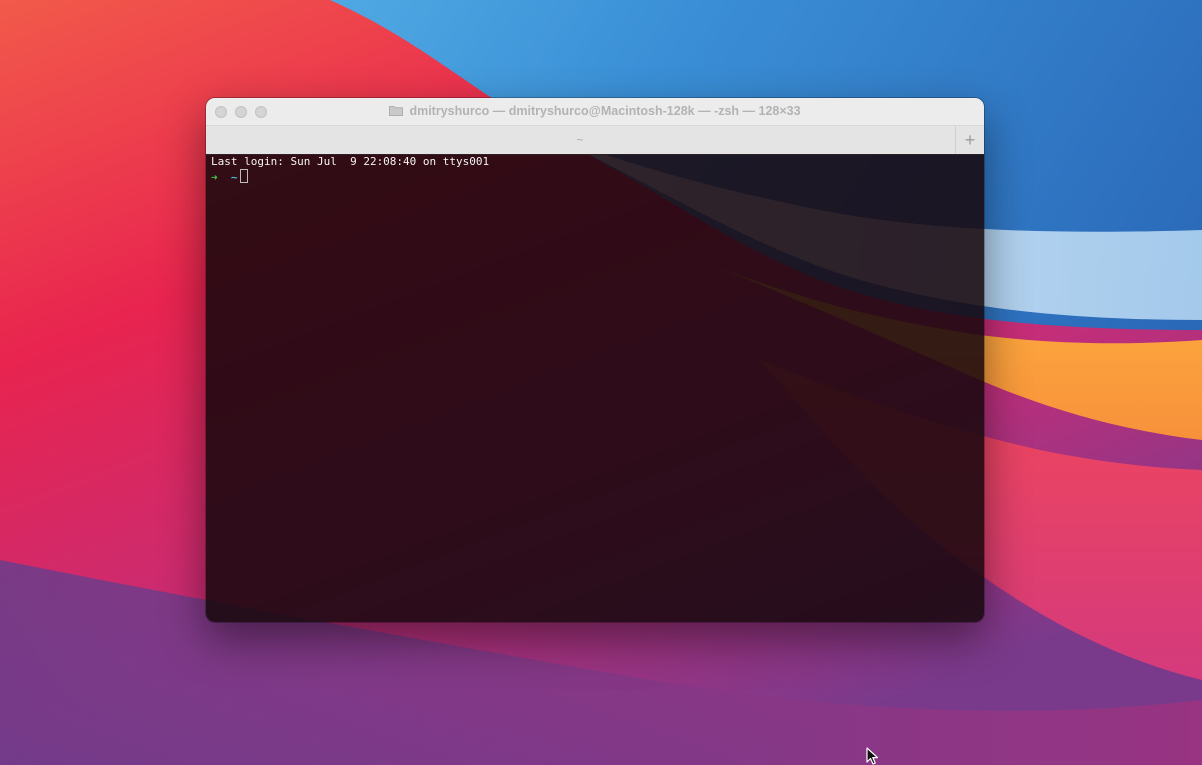 This screenshot has height=765, width=1202. I want to click on new-tab-button: +, so click(969, 140).